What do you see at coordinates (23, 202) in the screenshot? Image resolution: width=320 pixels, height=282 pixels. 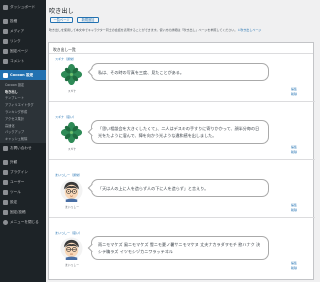 I see `sidebar-item-settings: 設定` at bounding box center [23, 202].